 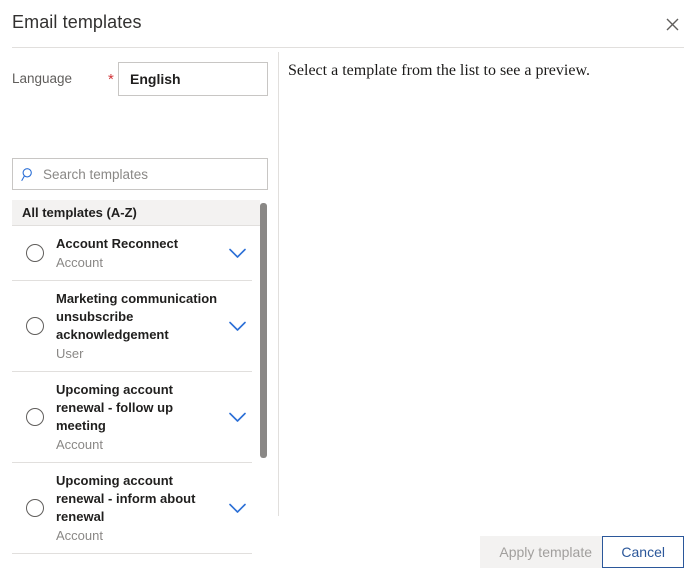 I want to click on close-button, so click(x=672, y=24).